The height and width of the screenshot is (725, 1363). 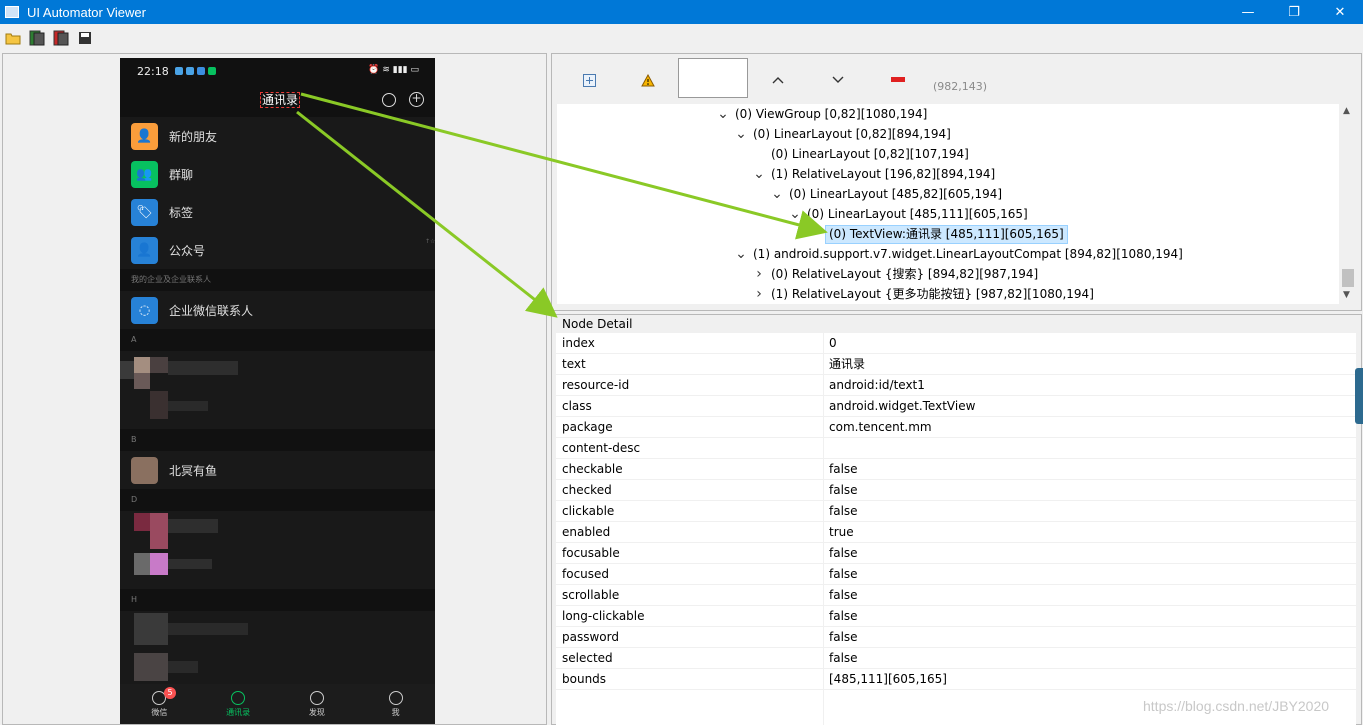 I want to click on maximize-button: ❐, so click(x=1294, y=12).